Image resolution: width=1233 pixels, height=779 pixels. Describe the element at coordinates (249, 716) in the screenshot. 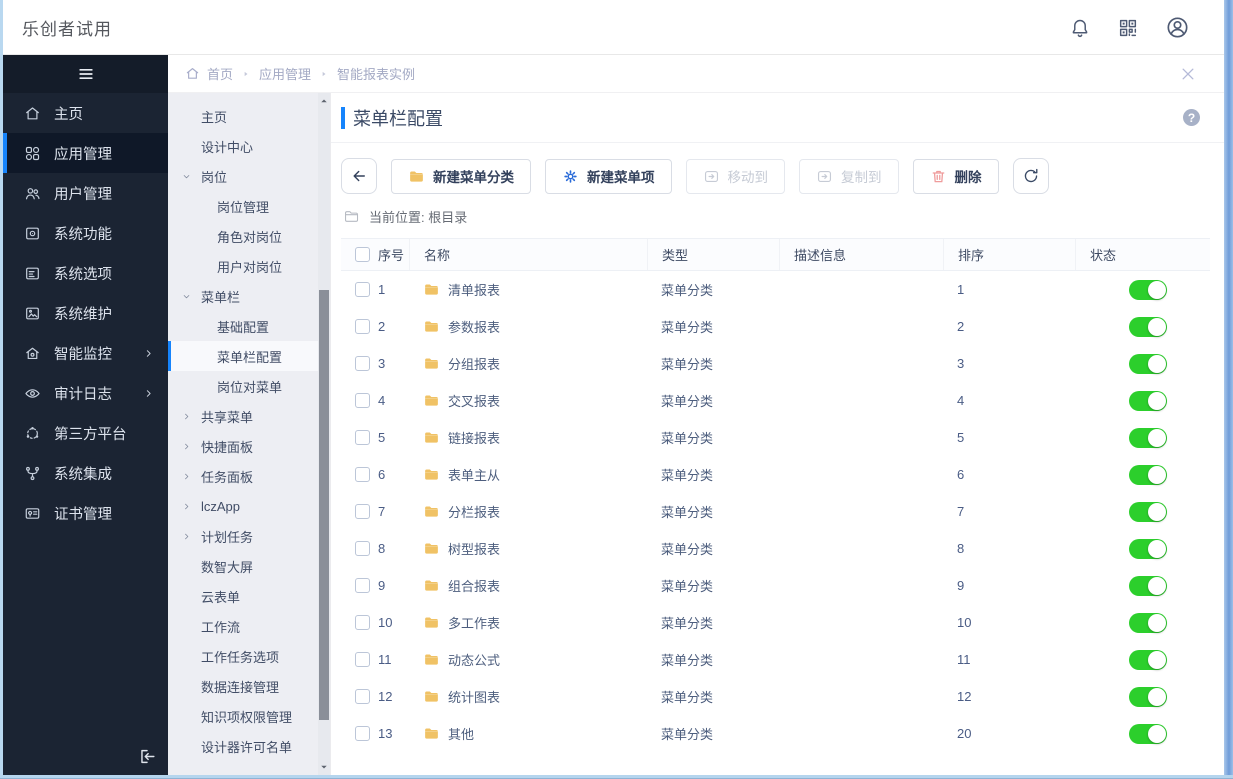

I see `submenu-item-knowledge-permission-management: 知识项权限管理` at that location.